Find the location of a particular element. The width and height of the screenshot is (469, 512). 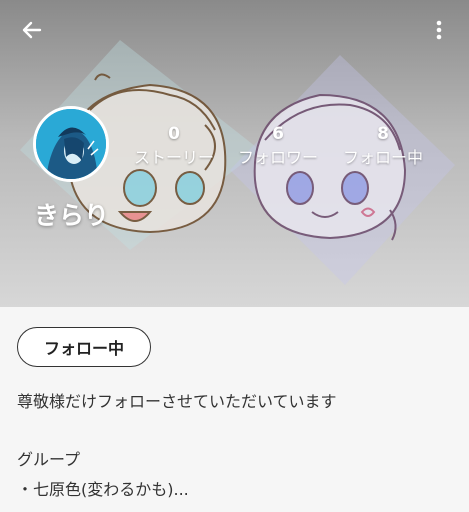

stat-count: 8 is located at coordinates (383, 134).